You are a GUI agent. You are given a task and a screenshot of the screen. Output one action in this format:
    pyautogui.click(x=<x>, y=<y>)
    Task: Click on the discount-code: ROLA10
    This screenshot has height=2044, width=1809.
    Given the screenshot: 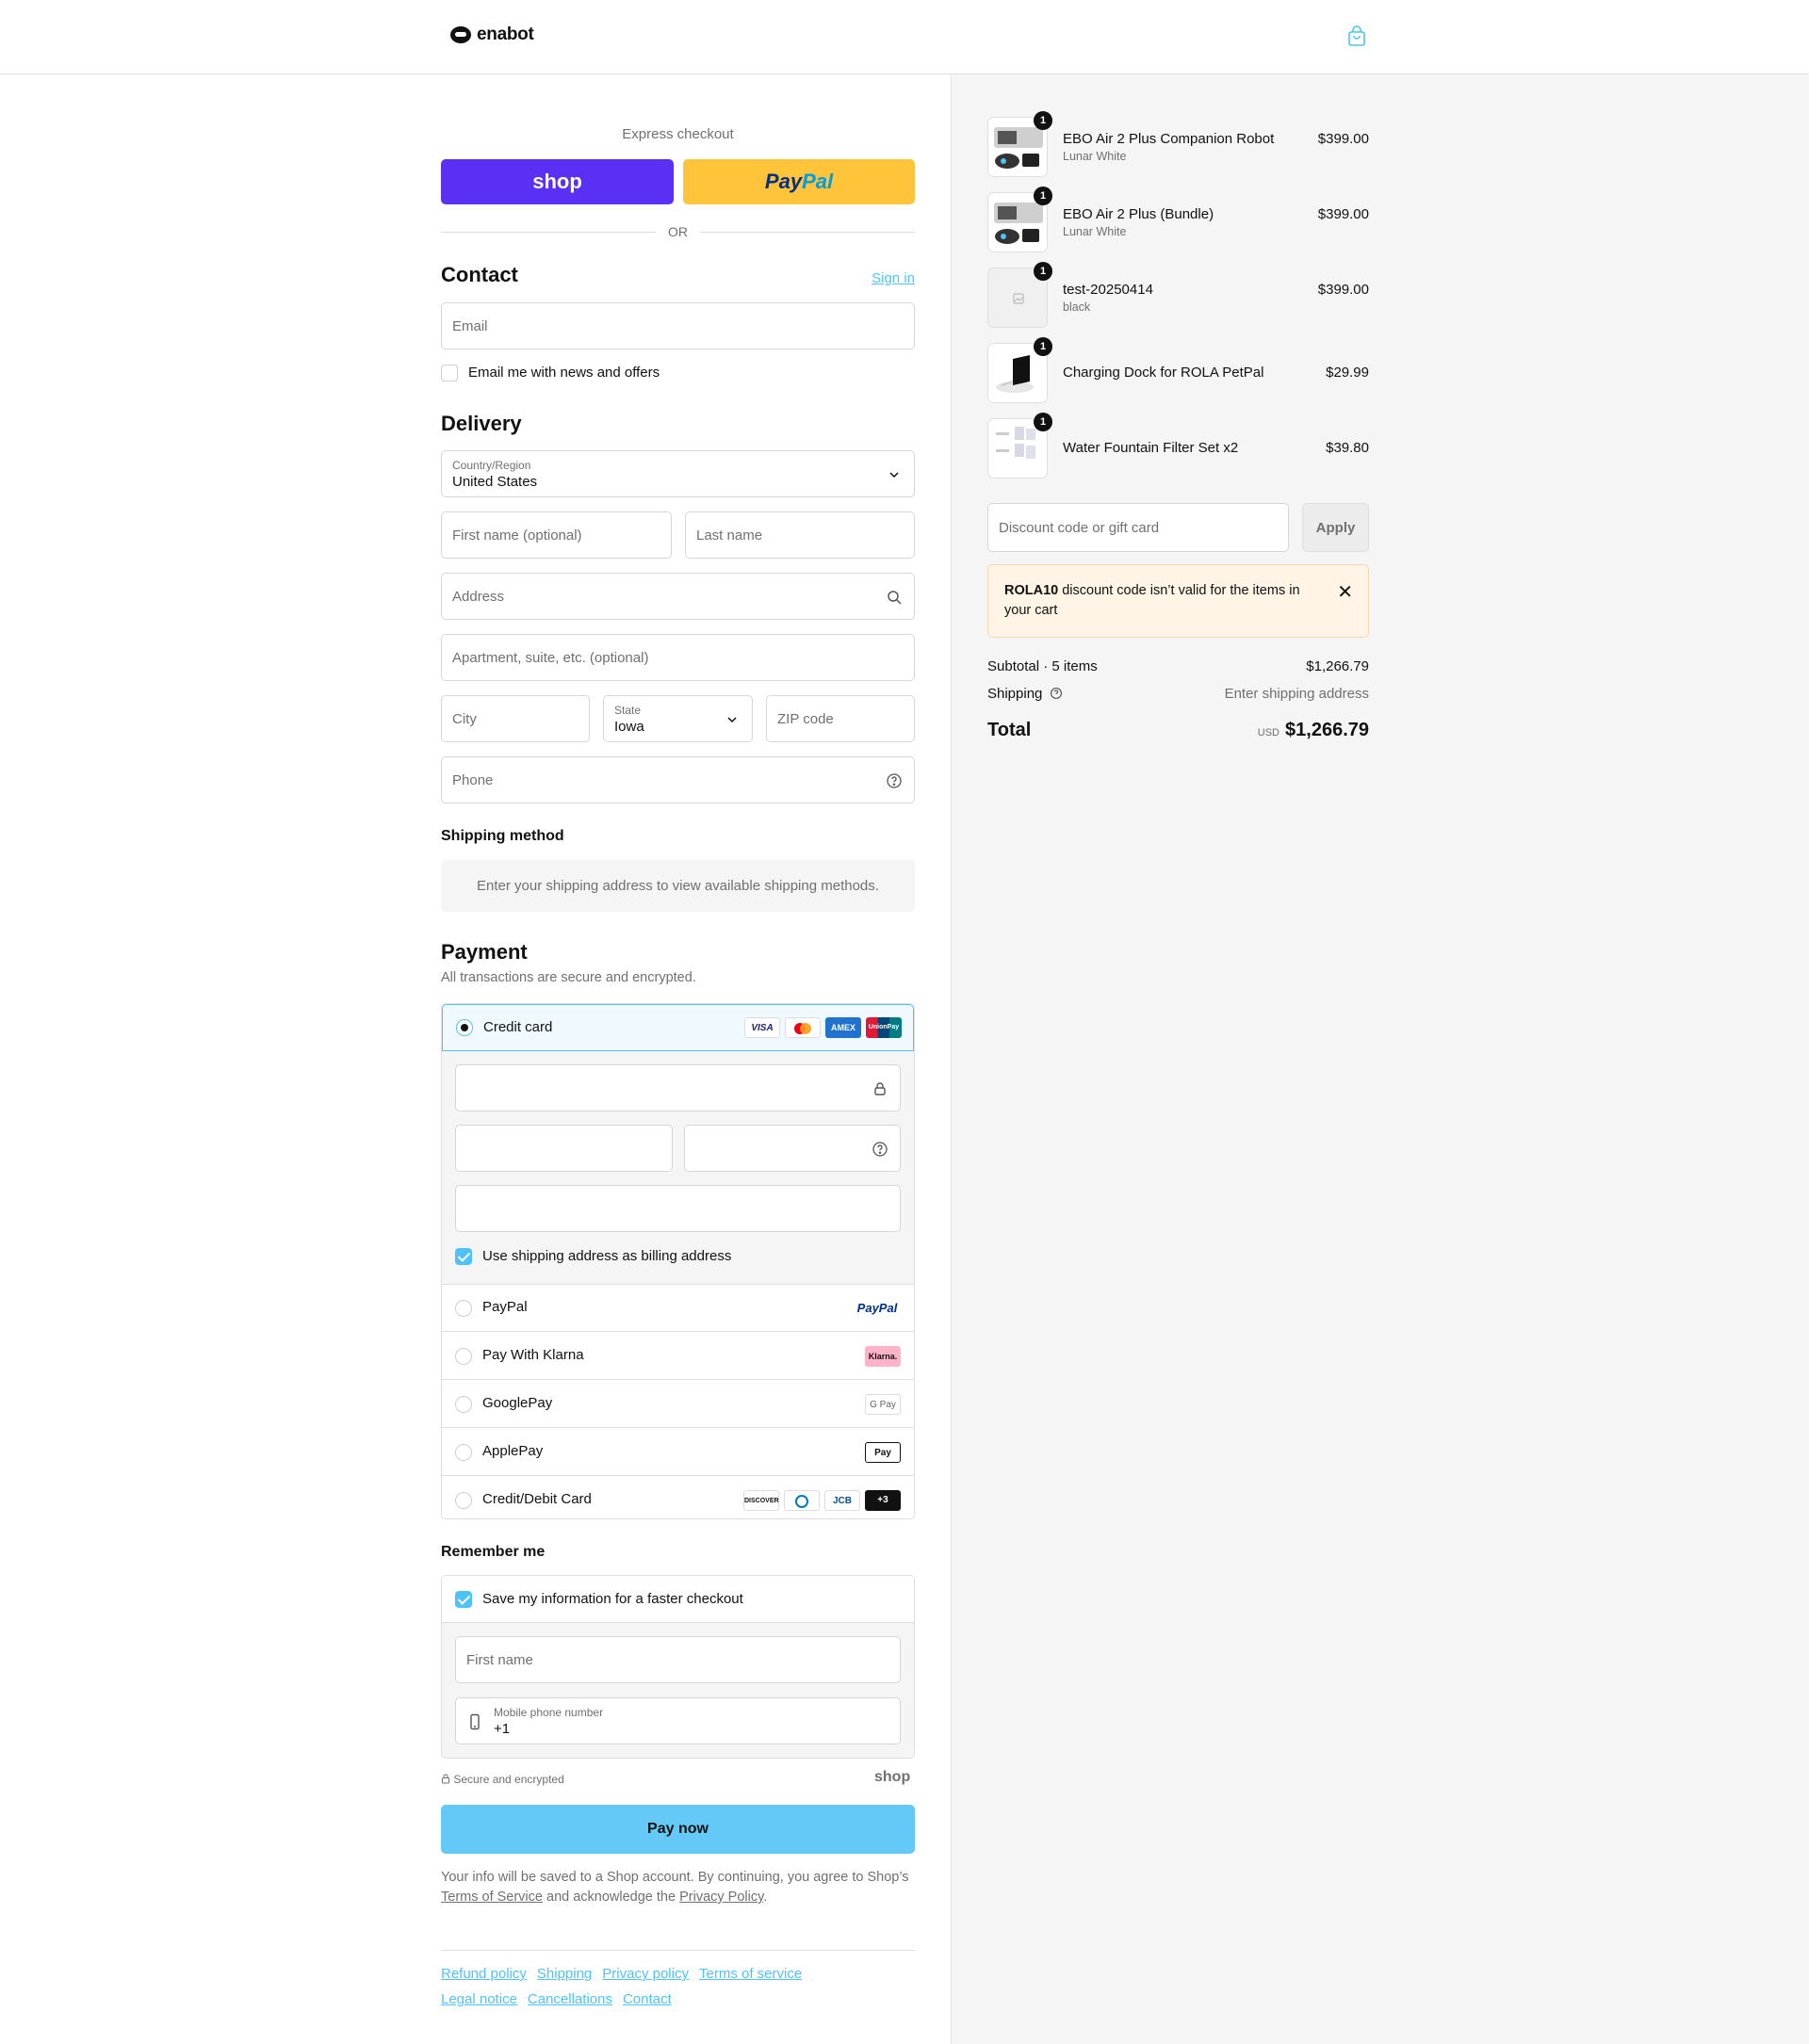 What is the action you would take?
    pyautogui.click(x=1031, y=590)
    